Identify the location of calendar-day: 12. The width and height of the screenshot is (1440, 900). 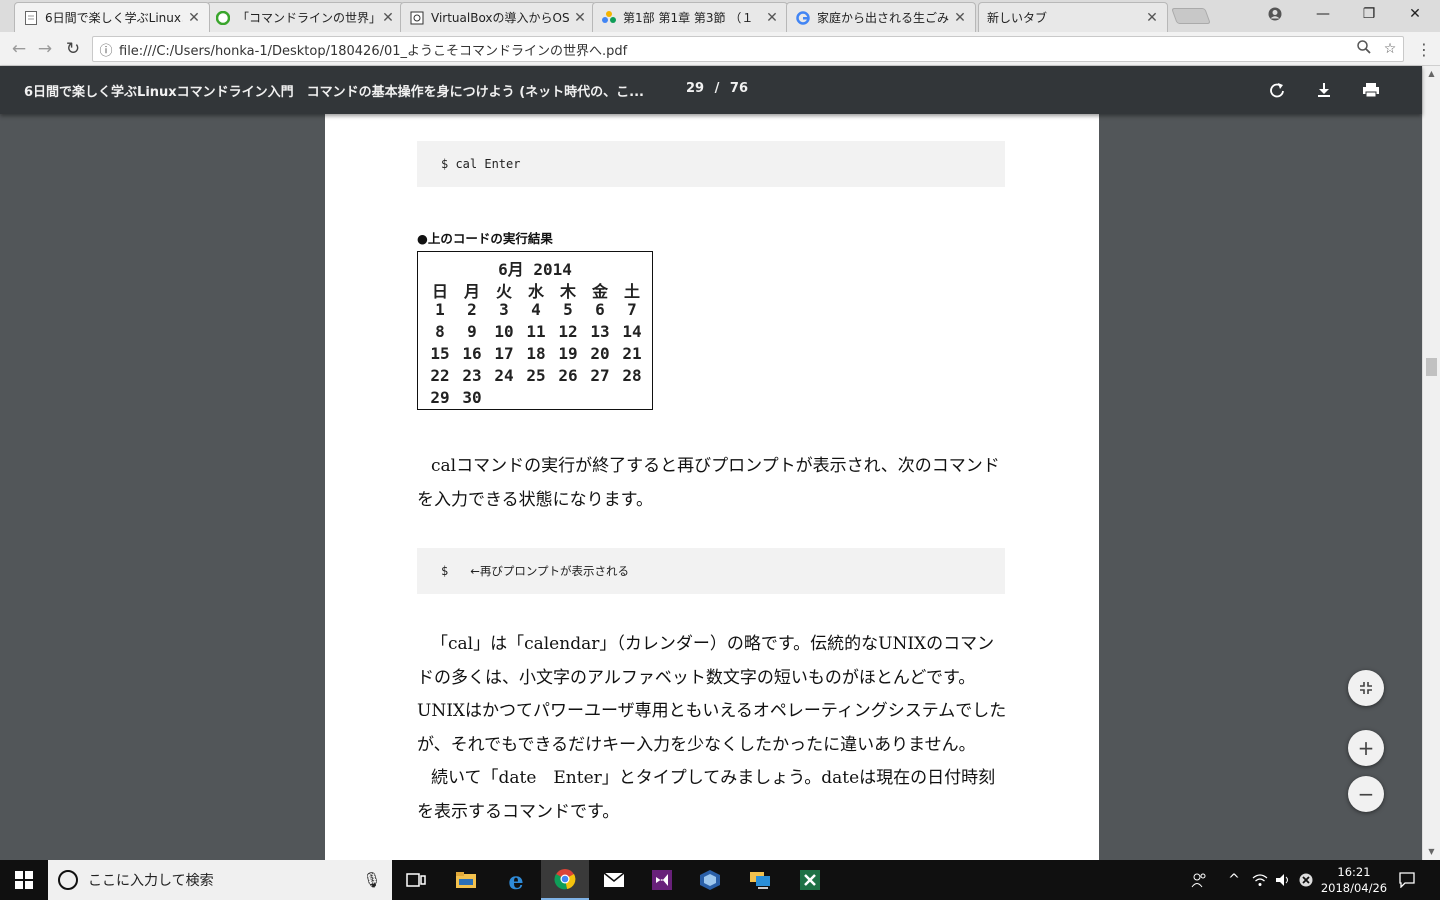
(568, 331).